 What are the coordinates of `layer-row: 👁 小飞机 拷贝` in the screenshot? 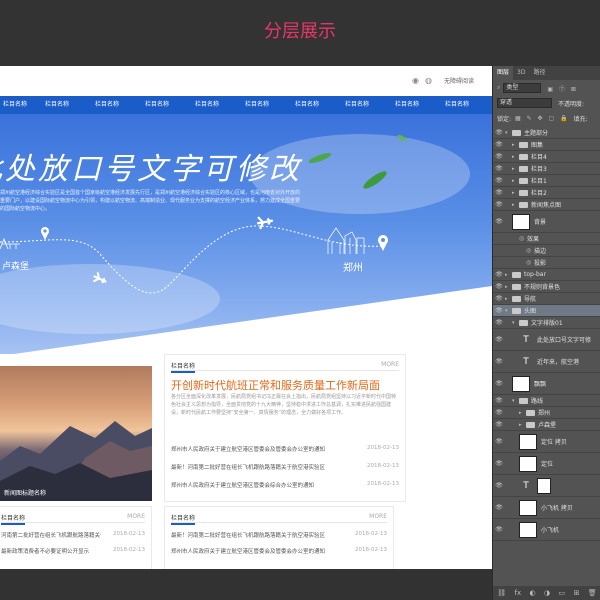 It's located at (546, 508).